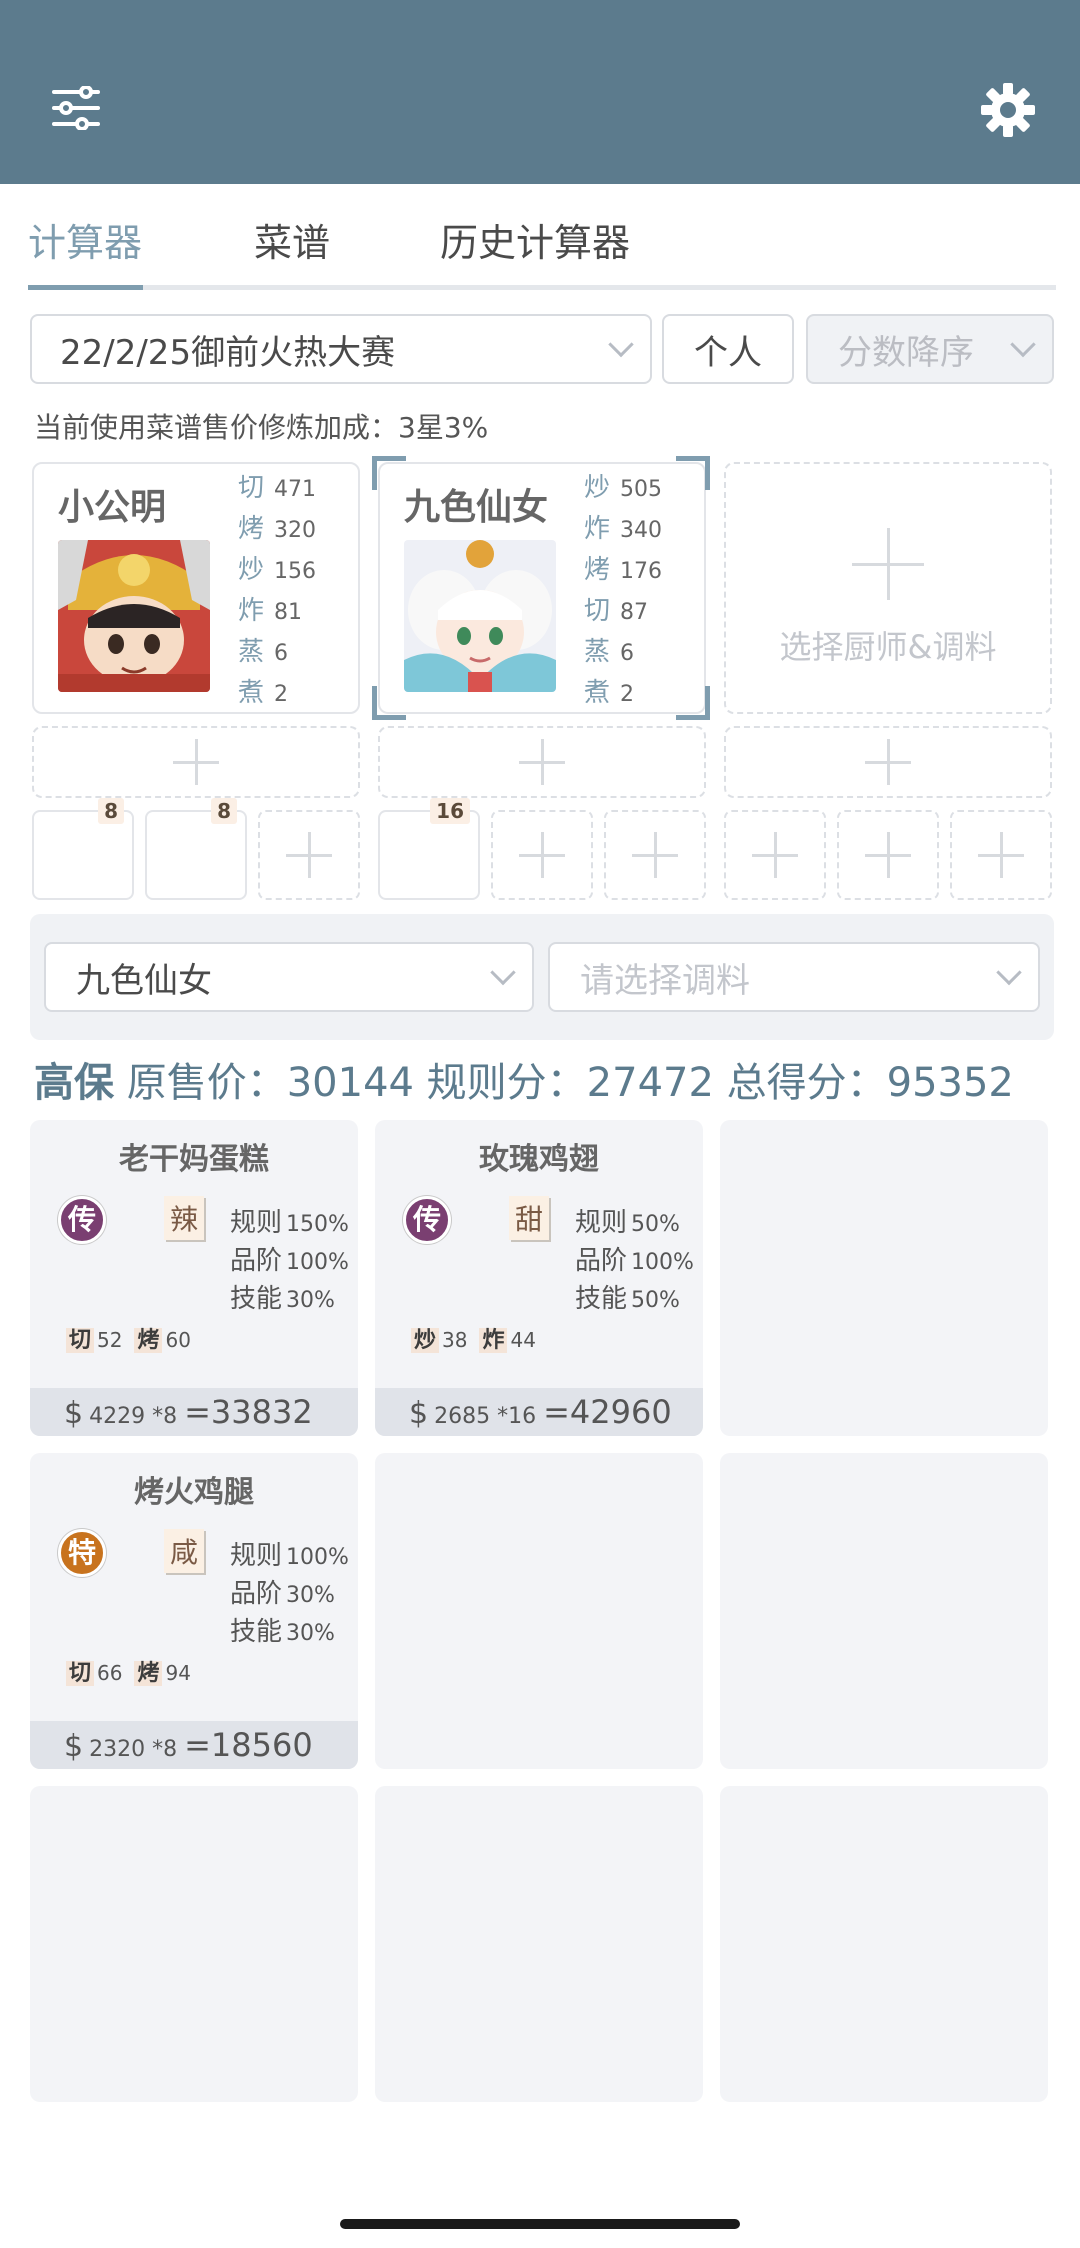 This screenshot has width=1080, height=2248. I want to click on skill-row: 切 87, so click(616, 611).